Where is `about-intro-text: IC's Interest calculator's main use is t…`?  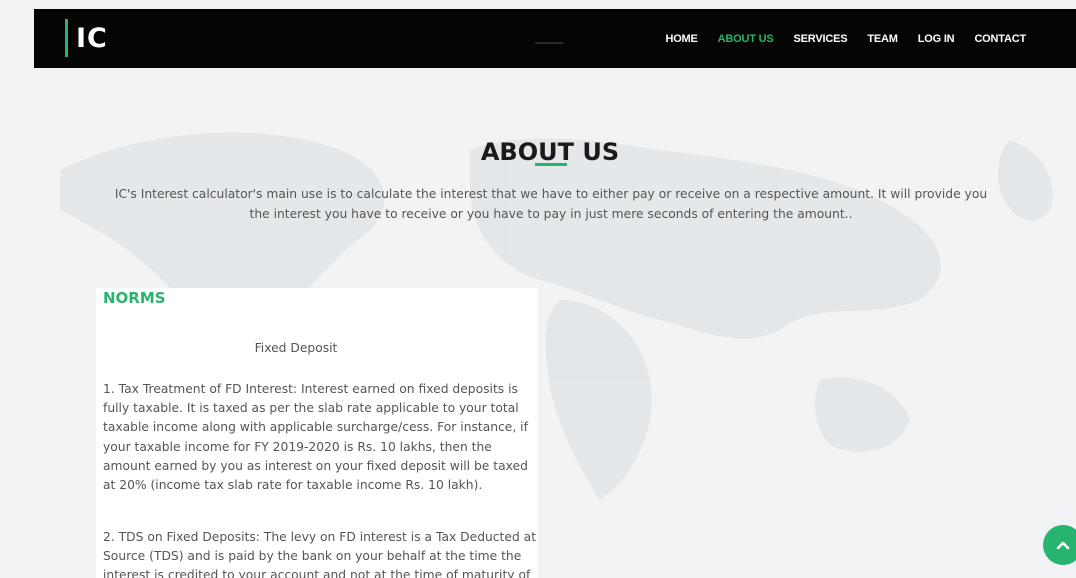
about-intro-text: IC's Interest calculator's main use is t… is located at coordinates (551, 204).